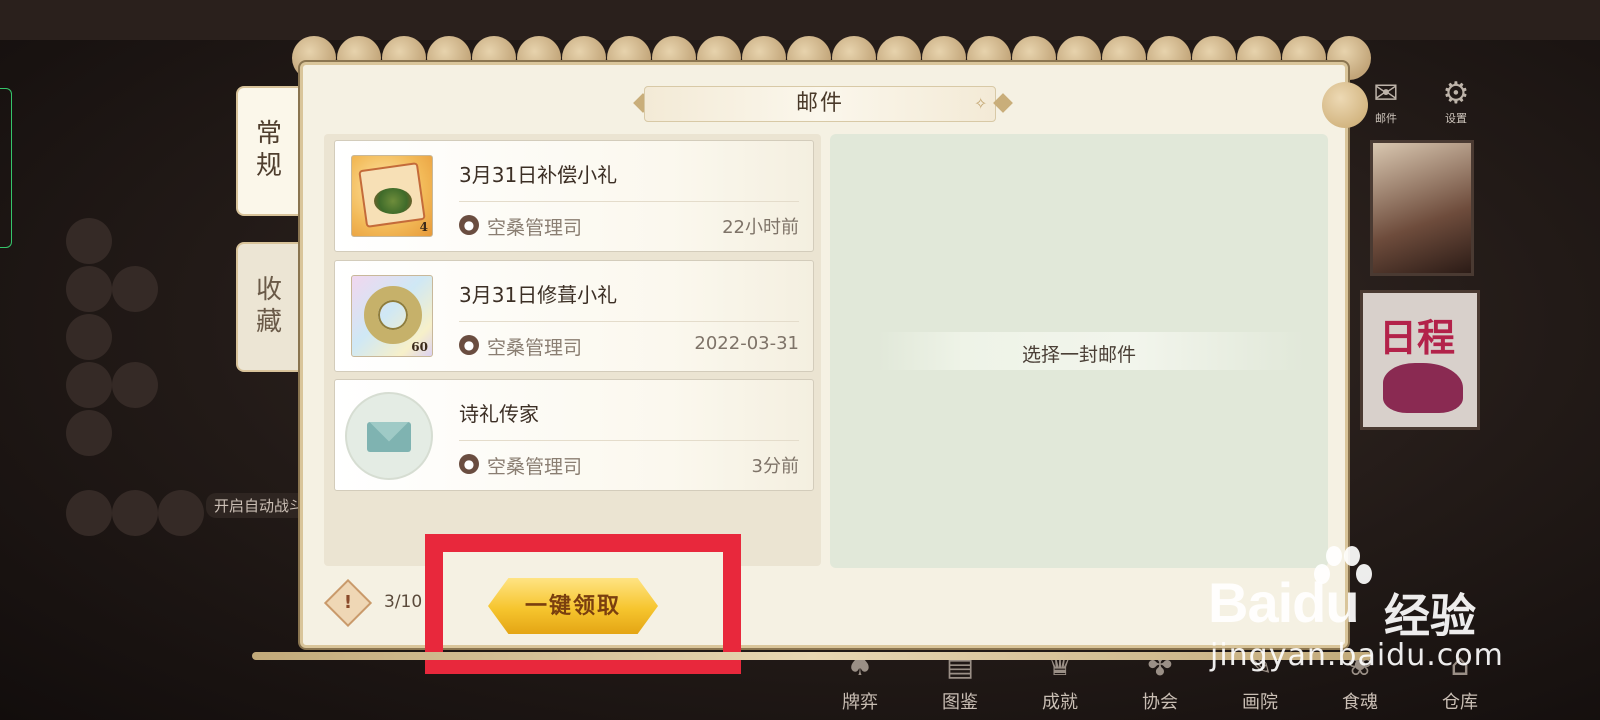  What do you see at coordinates (775, 466) in the screenshot?
I see `mail-time: 3分前` at bounding box center [775, 466].